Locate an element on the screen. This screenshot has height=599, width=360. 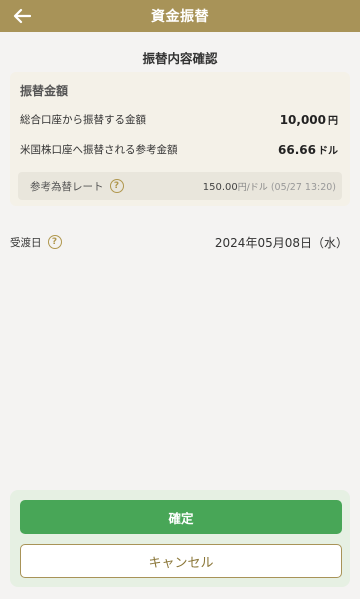
confirm-button: 確定 is located at coordinates (181, 517).